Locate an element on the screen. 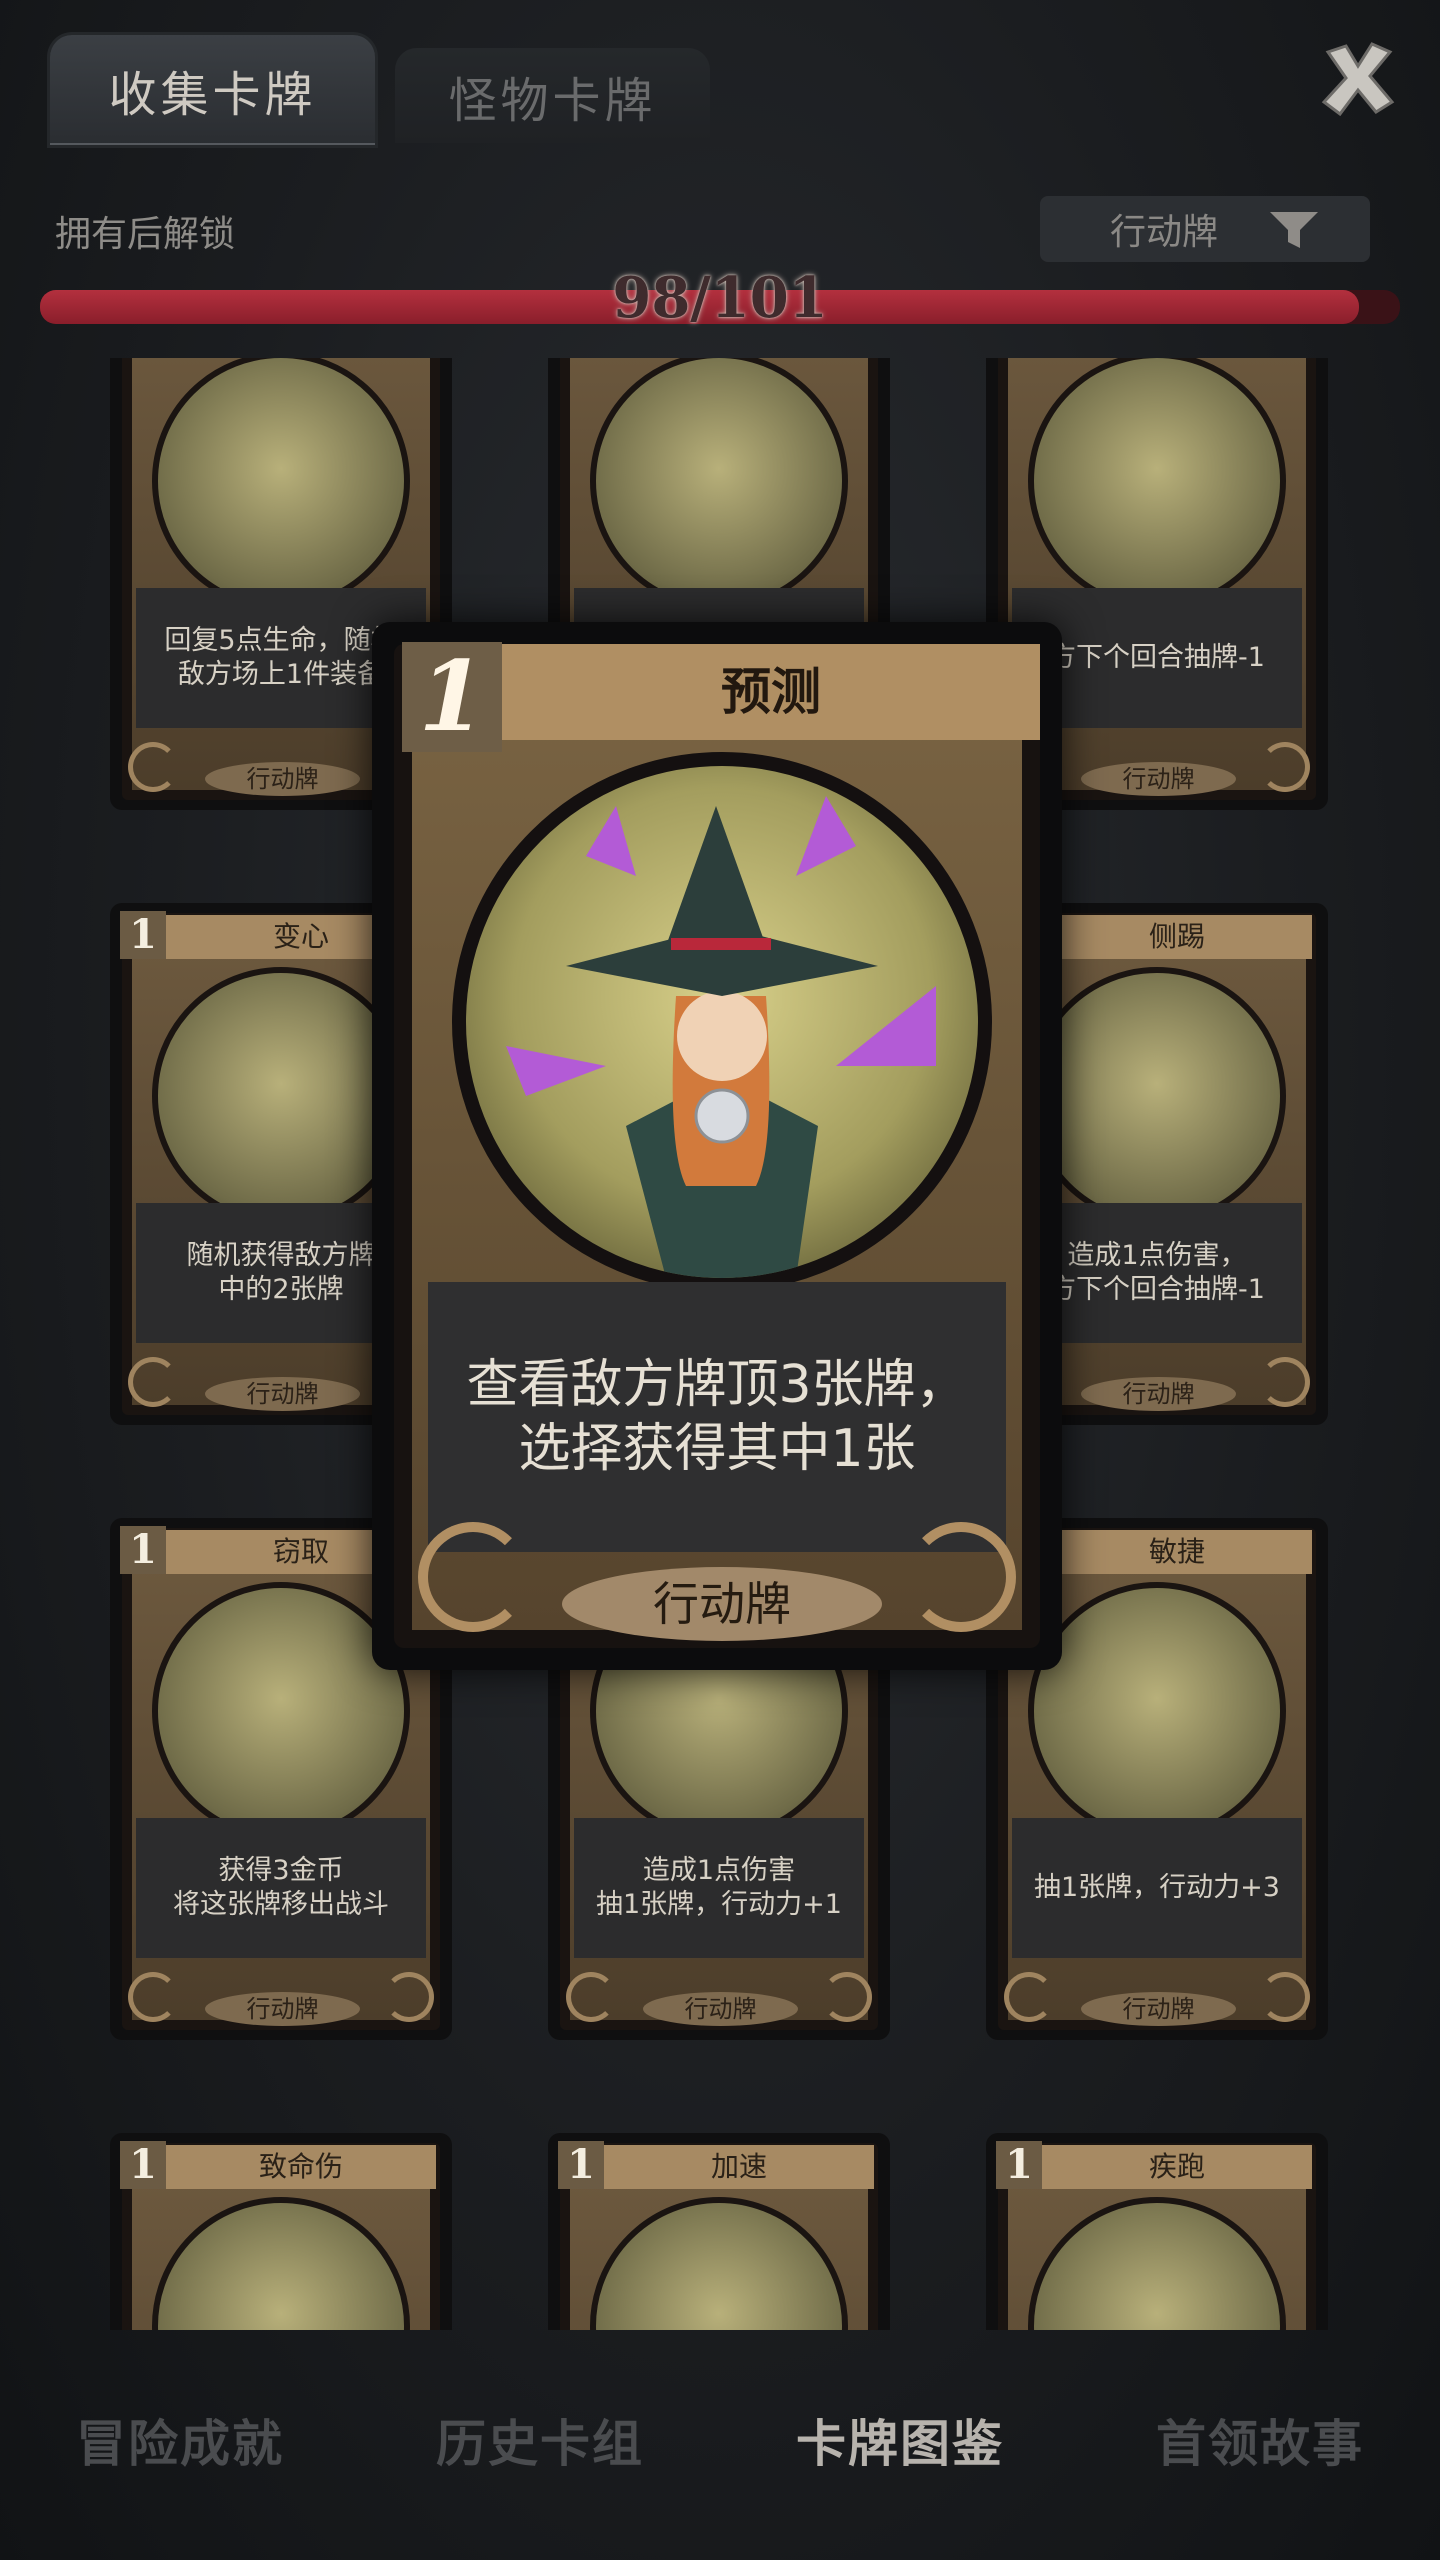 This screenshot has height=2560, width=1440. card-title: 加速 is located at coordinates (739, 2167).